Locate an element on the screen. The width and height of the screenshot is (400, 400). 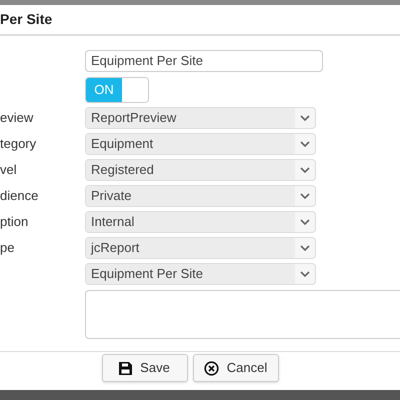
text-area is located at coordinates (242, 314).